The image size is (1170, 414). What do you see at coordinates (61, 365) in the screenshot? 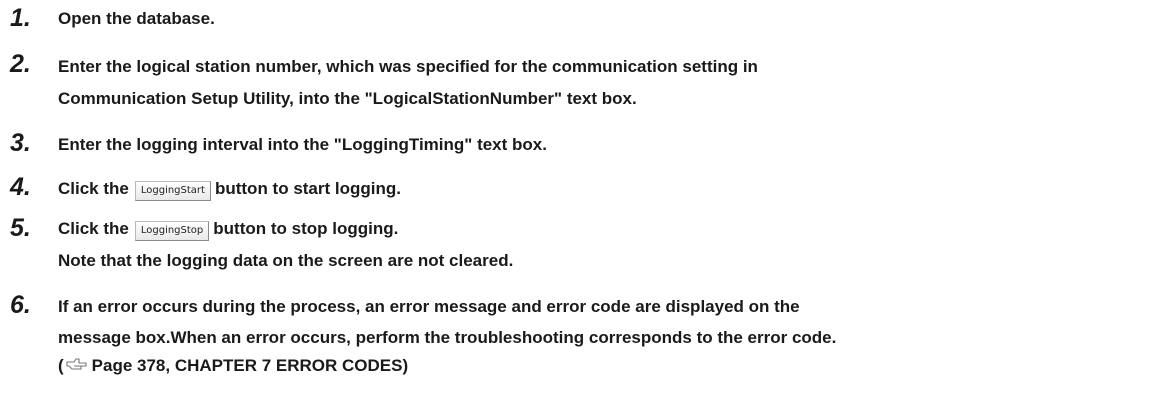
I see `reference-open-paren: (` at bounding box center [61, 365].